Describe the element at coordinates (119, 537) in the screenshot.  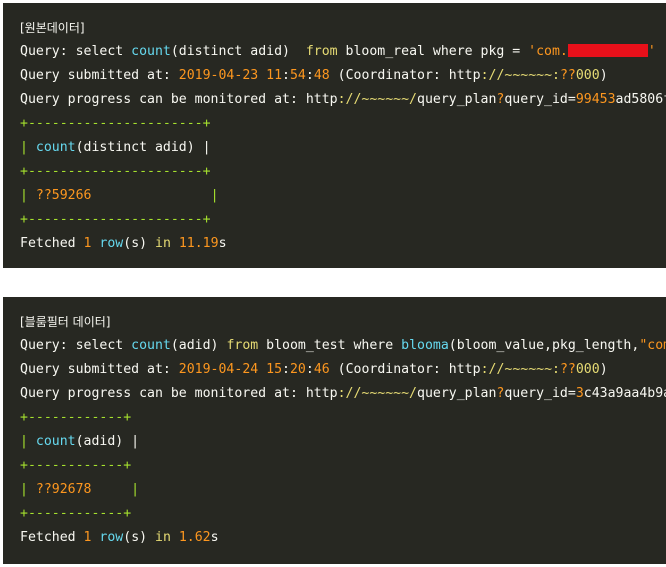
I see `fetched-line: Fetched 1 row(s) in 1.62s` at that location.